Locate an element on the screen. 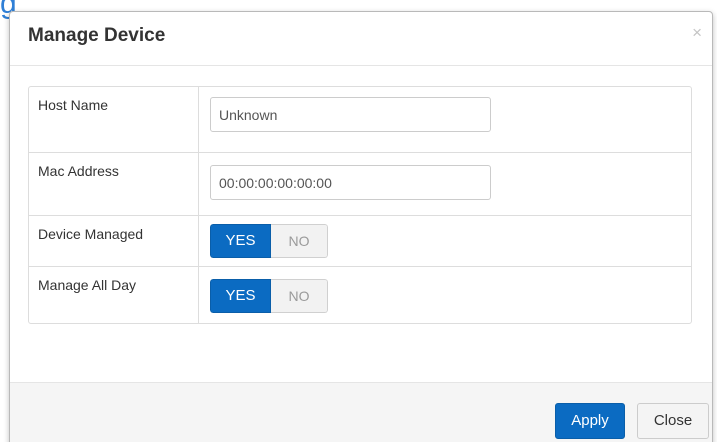 The height and width of the screenshot is (442, 717). device-managed-row: Device Managed YES NO is located at coordinates (360, 241).